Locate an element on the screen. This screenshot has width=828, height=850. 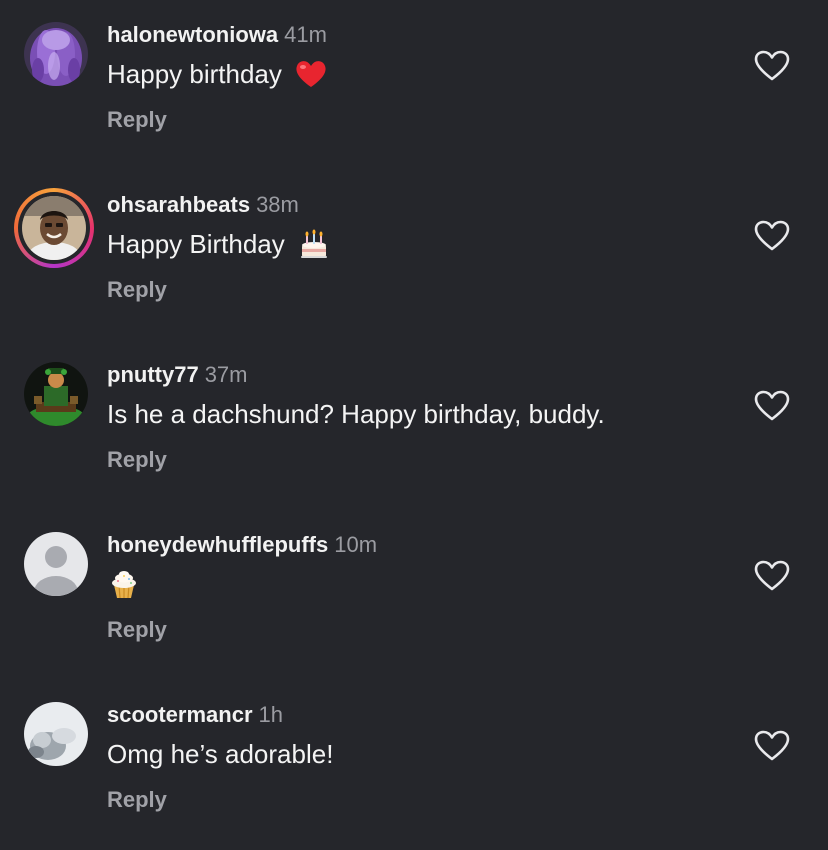
default-person-avatar-icon is located at coordinates (56, 564).